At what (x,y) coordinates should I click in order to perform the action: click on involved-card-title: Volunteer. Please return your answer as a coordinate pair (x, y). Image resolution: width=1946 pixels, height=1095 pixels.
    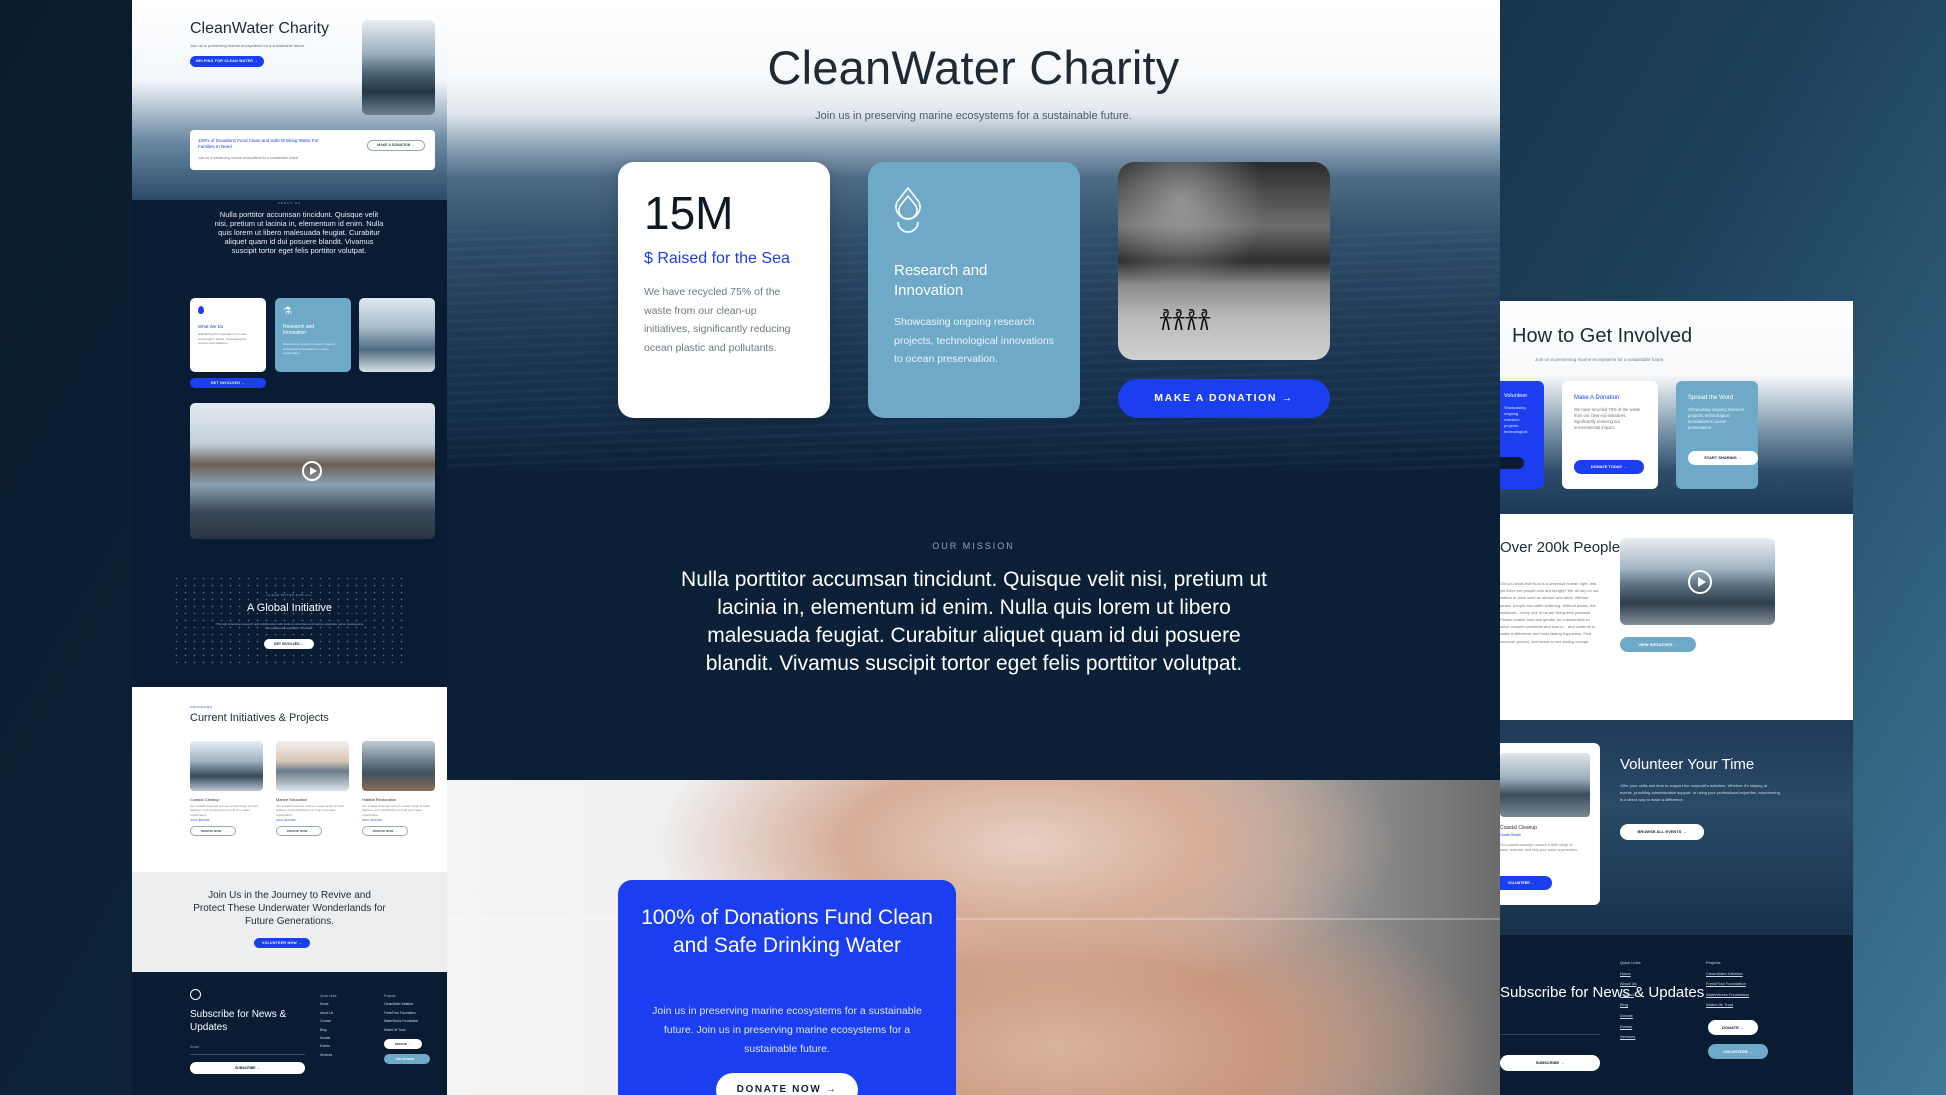
    Looking at the image, I should click on (1516, 396).